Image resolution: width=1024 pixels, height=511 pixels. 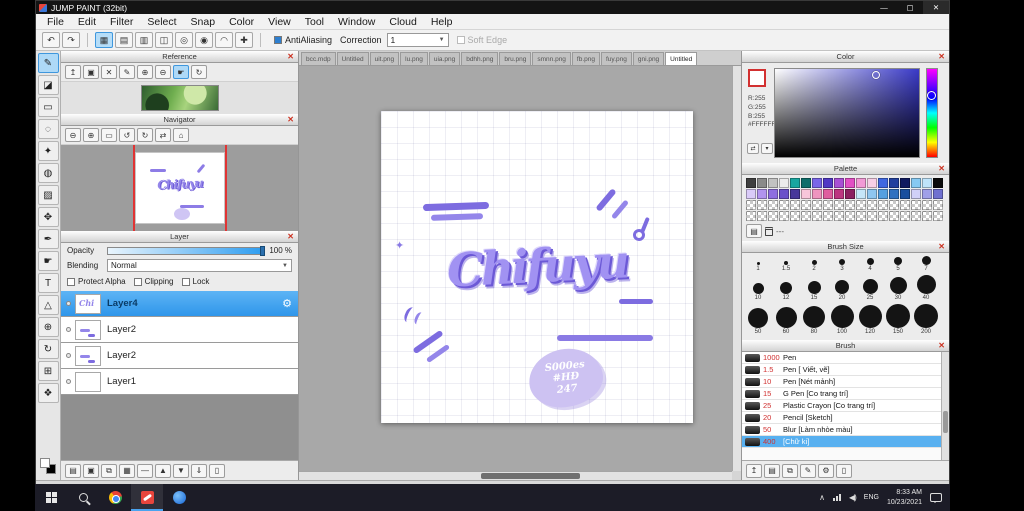 What do you see at coordinates (179, 382) in the screenshot?
I see `layer-row: Layer1 ⚙` at bounding box center [179, 382].